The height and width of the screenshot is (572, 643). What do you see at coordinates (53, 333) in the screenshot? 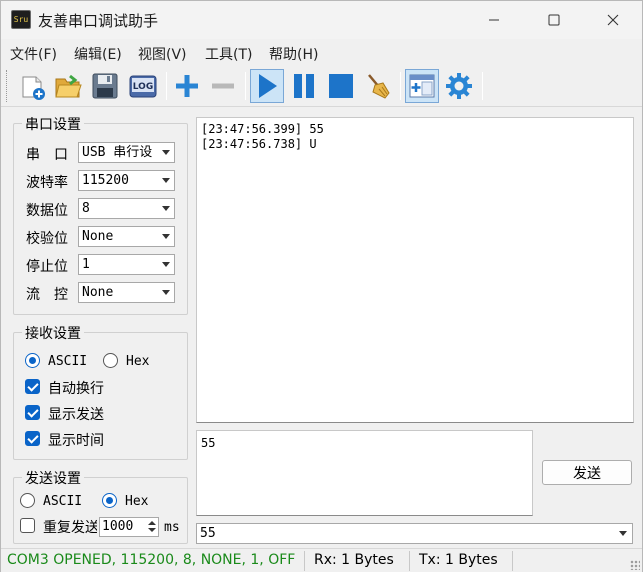
I see `receive-settings-title: 接收设置` at bounding box center [53, 333].